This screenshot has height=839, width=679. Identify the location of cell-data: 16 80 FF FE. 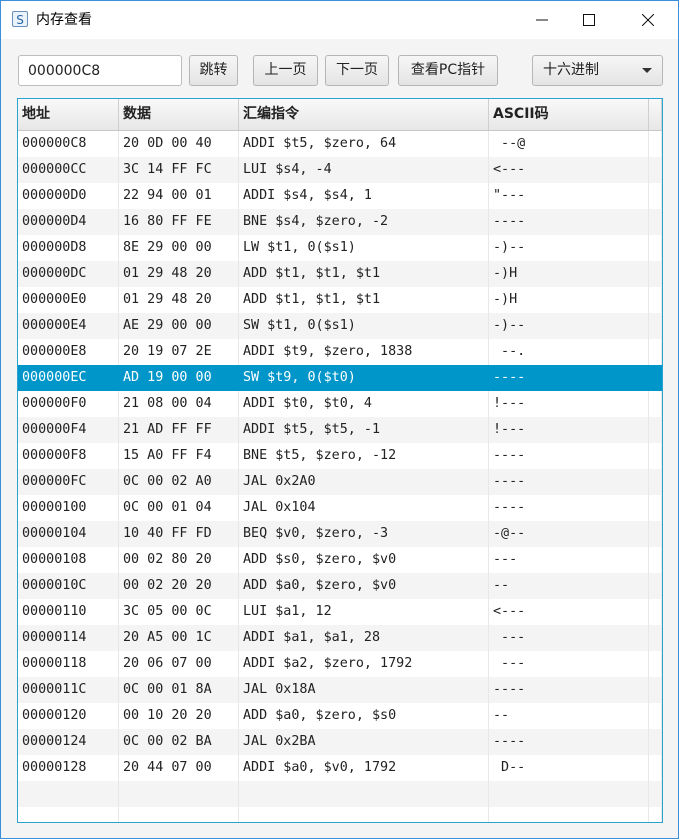
(179, 222).